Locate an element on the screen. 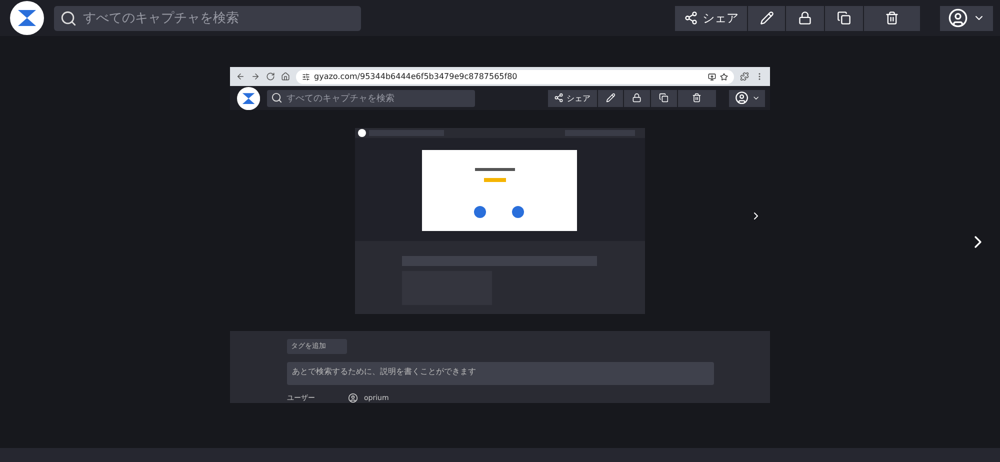 This screenshot has height=462, width=1000. back-icon is located at coordinates (240, 76).